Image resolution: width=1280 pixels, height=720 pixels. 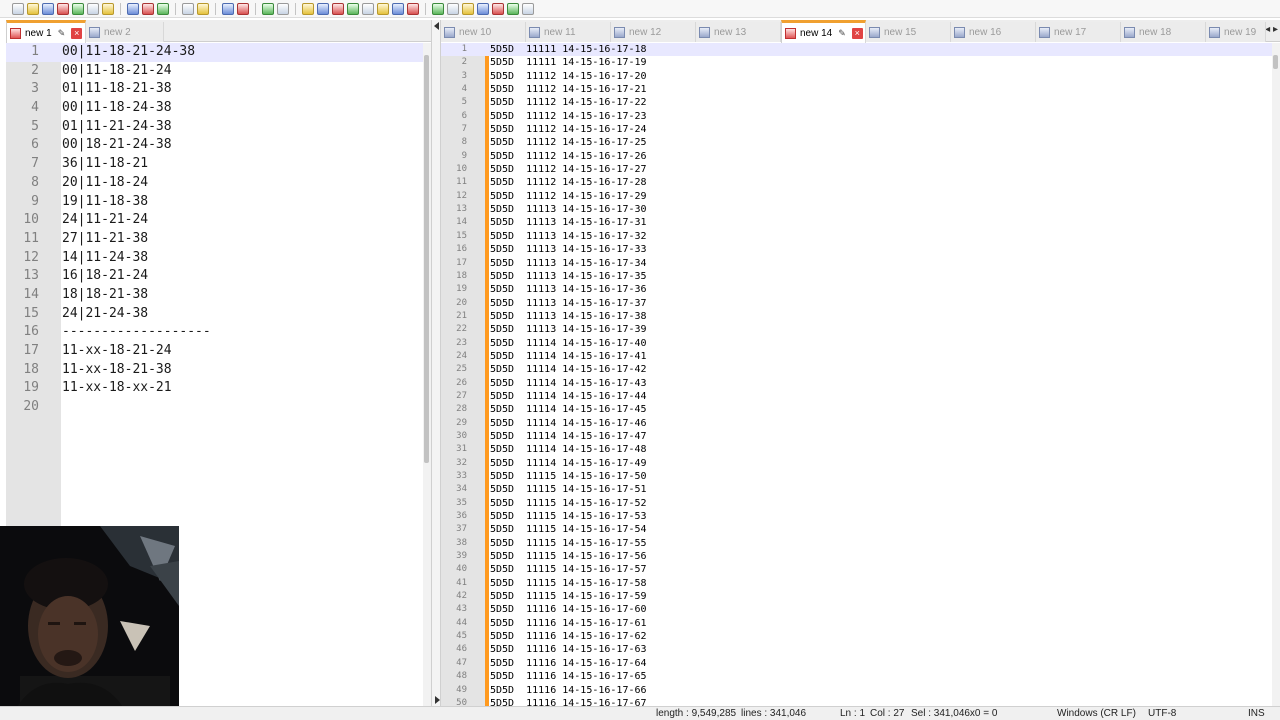 What do you see at coordinates (218, 239) in the screenshot?
I see `left-line: 11 27|11-21-38` at bounding box center [218, 239].